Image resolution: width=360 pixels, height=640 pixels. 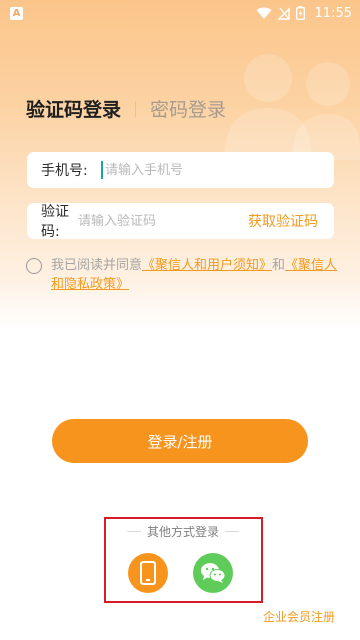 I want to click on code-label: 验证码:, so click(x=55, y=222).